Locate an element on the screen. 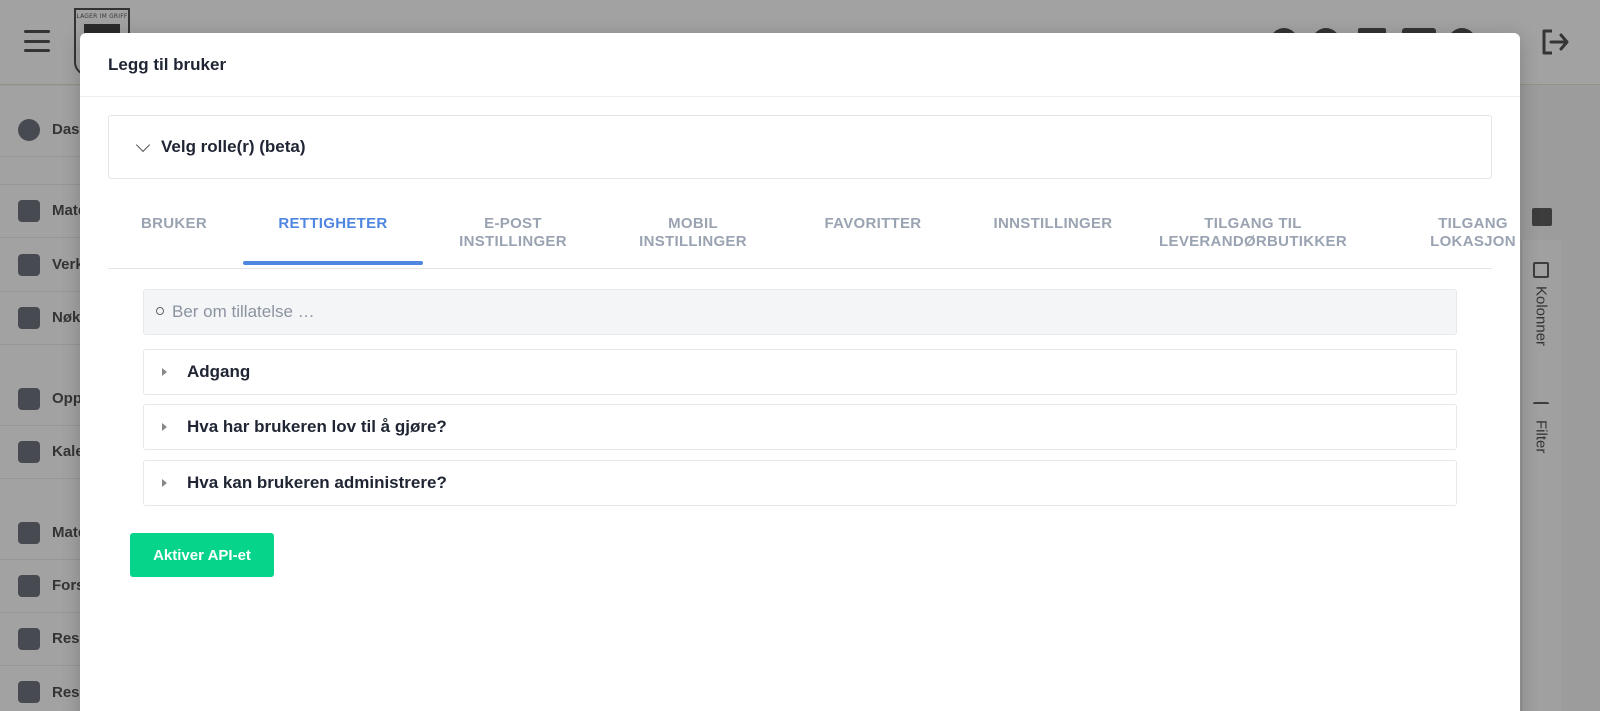 Image resolution: width=1600 pixels, height=711 pixels. tab-label-line2: LOKASJON is located at coordinates (1473, 241).